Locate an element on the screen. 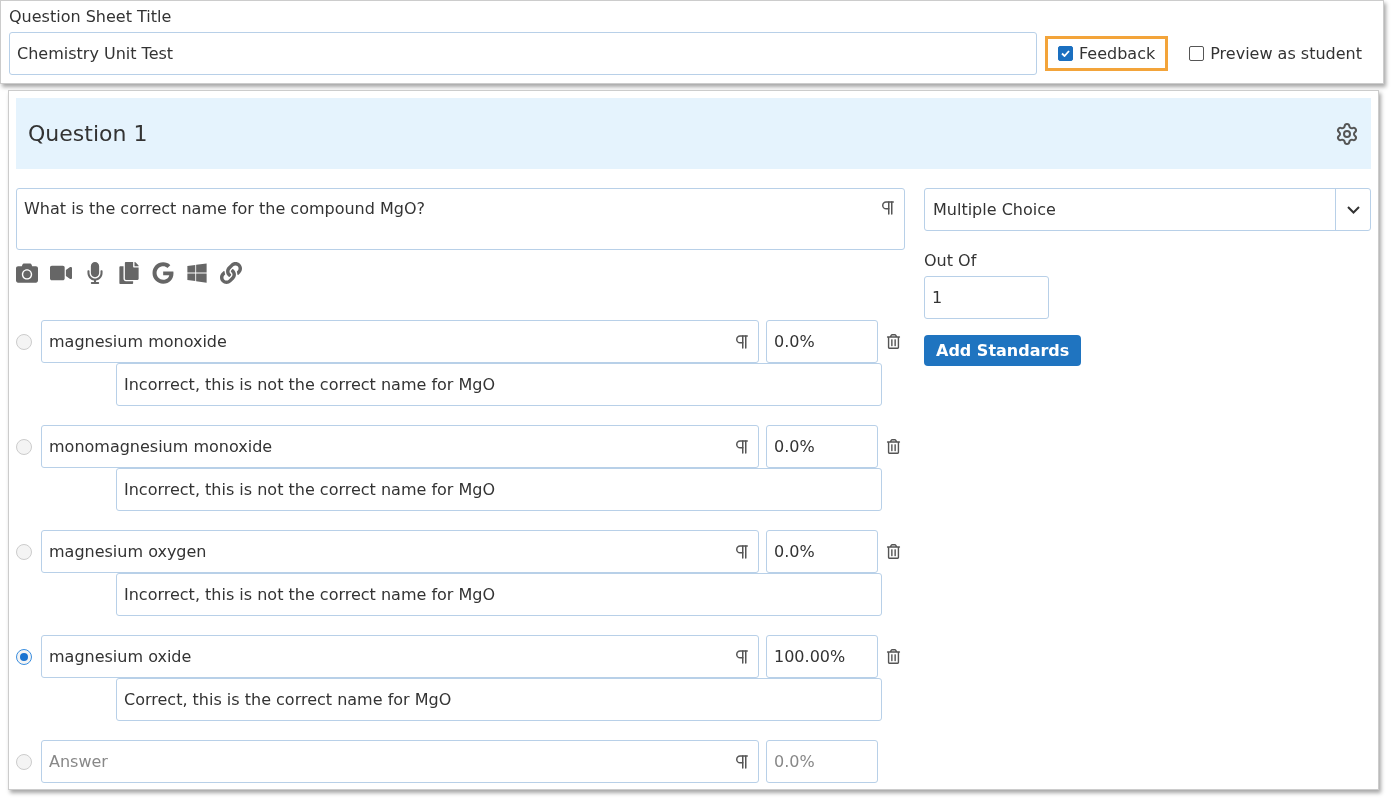 This screenshot has width=1398, height=804. out-of-field: 1 is located at coordinates (986, 297).